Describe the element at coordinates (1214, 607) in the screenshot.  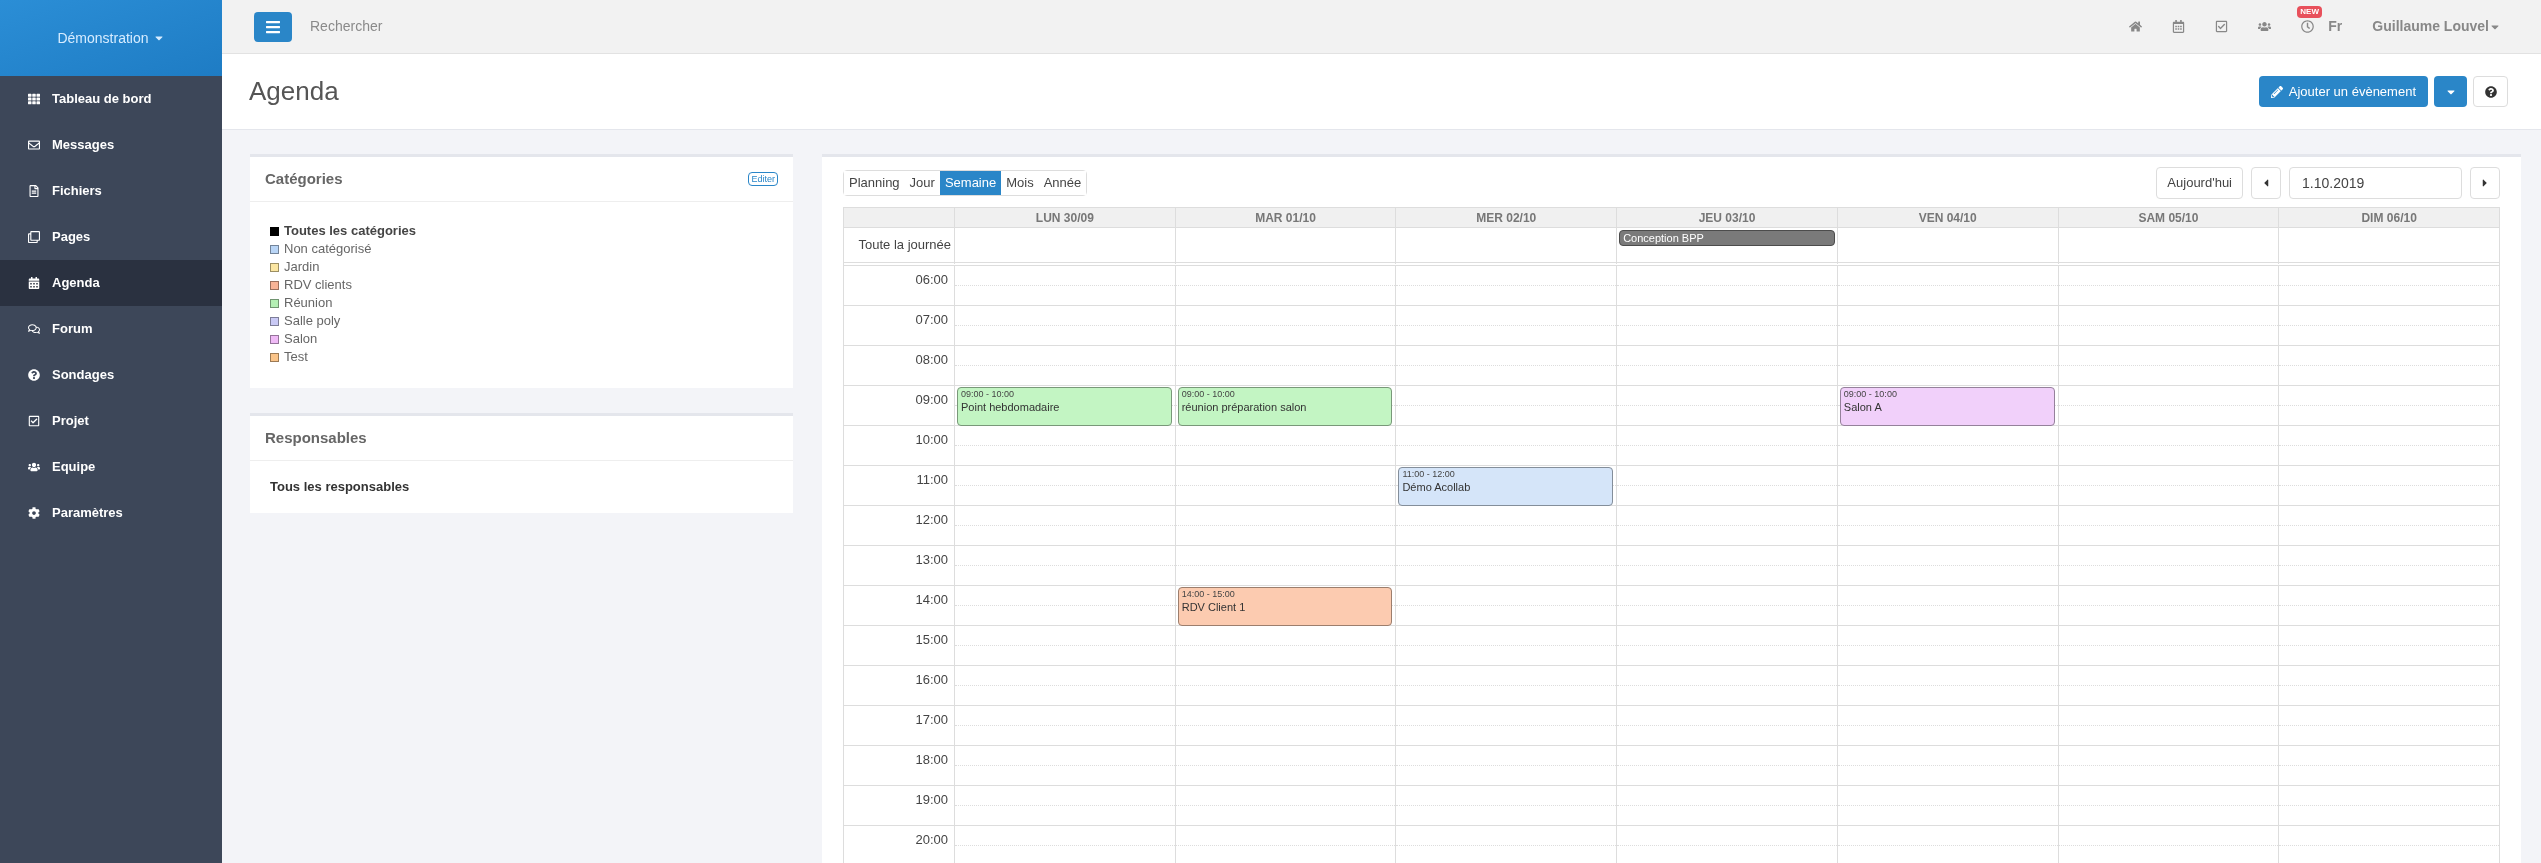
I see `event-title: RDV Client 1` at that location.